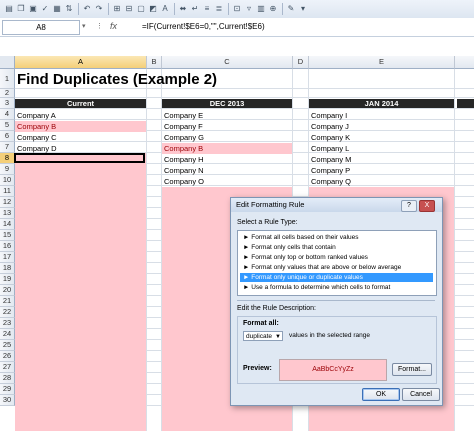 Image resolution: width=474 pixels, height=431 pixels. I want to click on row-header-12: 12, so click(7, 202).